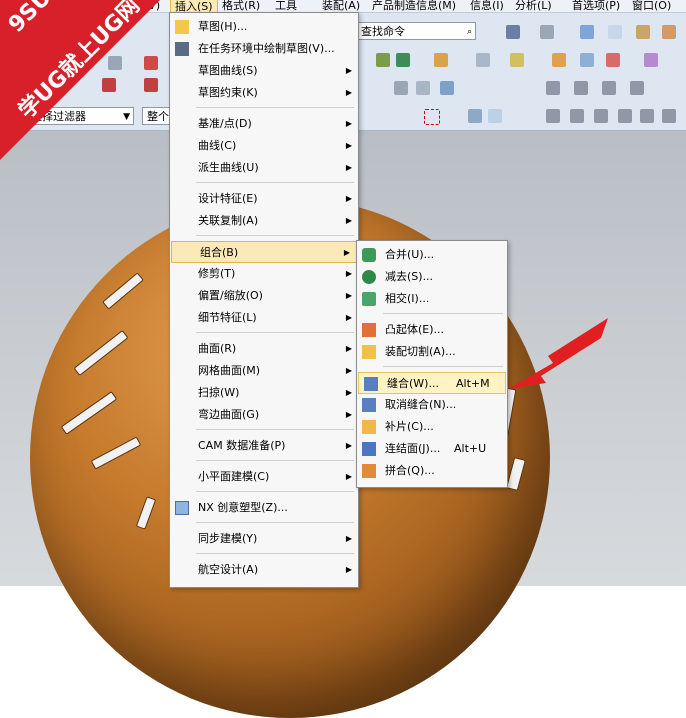  Describe the element at coordinates (264, 318) in the screenshot. I see `menu-item-detail-feature: 细节特征(L) ▶` at that location.